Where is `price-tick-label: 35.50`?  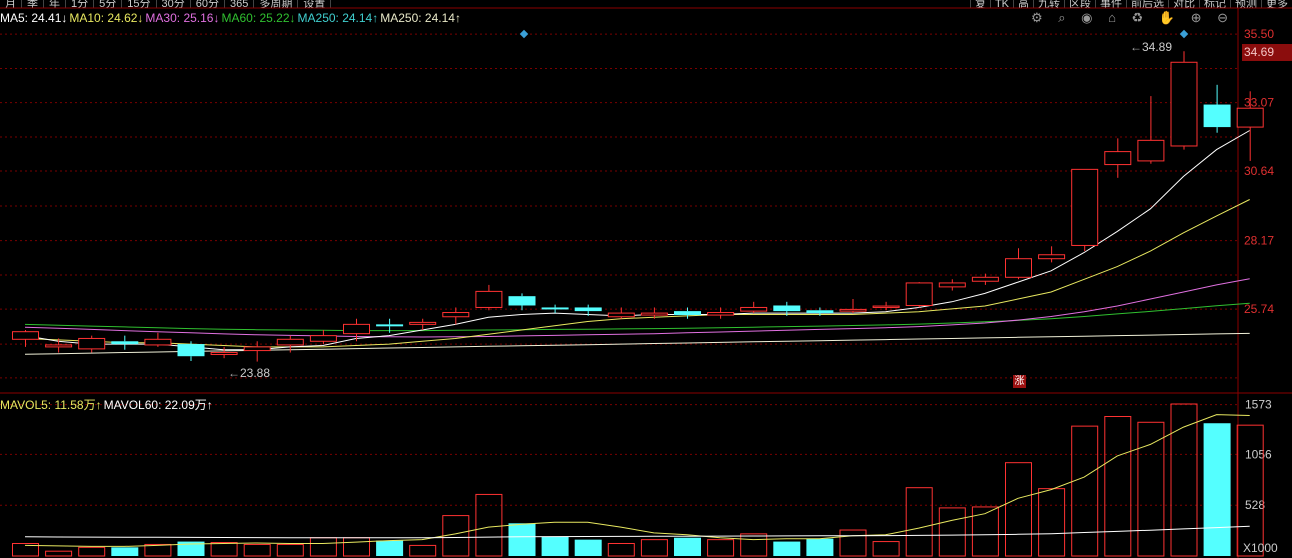
price-tick-label: 35.50 is located at coordinates (1259, 34).